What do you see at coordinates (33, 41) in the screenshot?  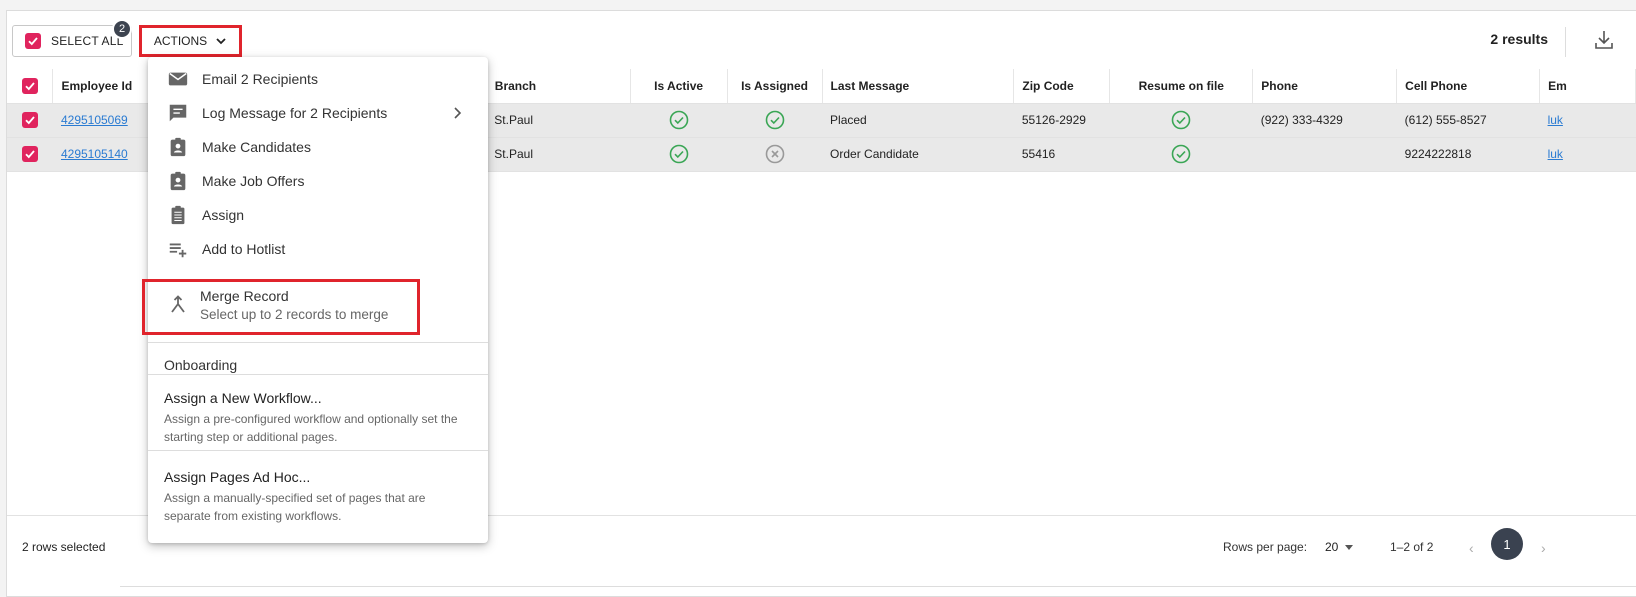 I see `select-all-checkbox` at bounding box center [33, 41].